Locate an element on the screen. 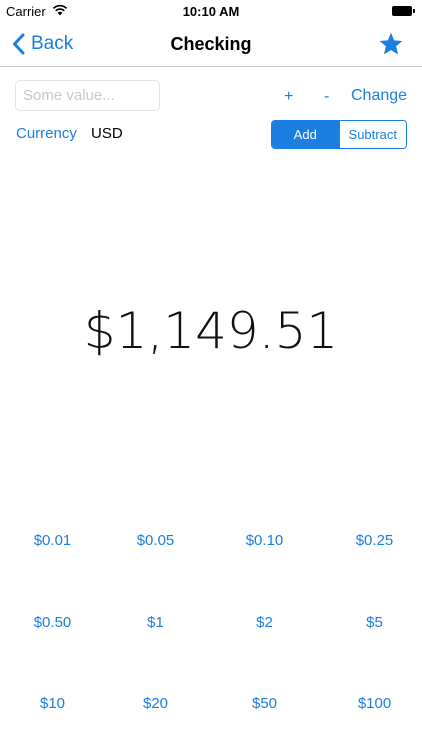 This screenshot has width=422, height=750. denomination-button: $10 is located at coordinates (52, 703).